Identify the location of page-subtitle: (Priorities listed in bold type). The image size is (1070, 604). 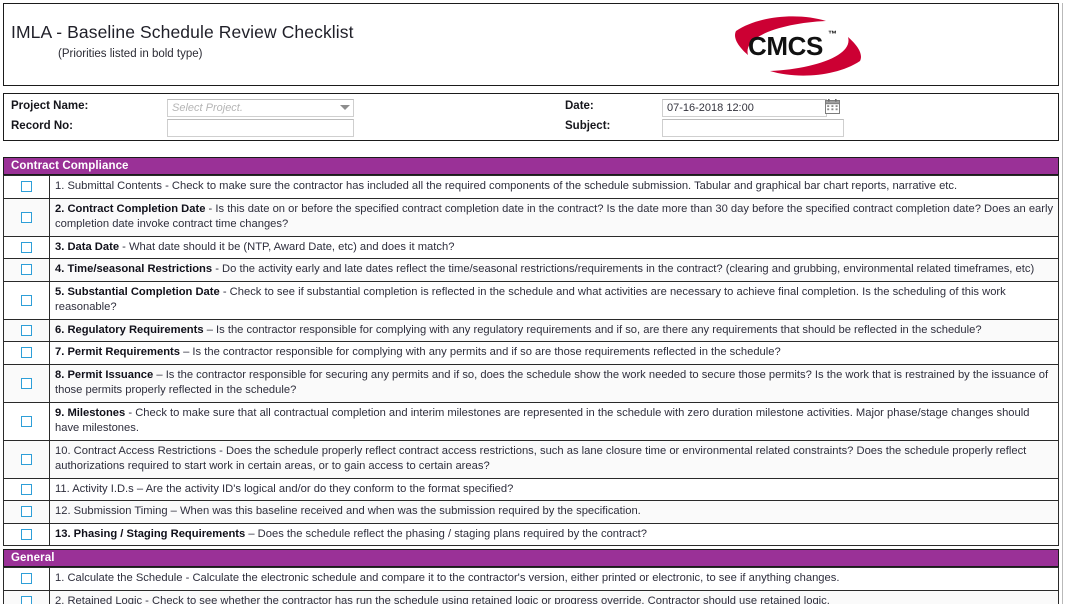
(130, 54).